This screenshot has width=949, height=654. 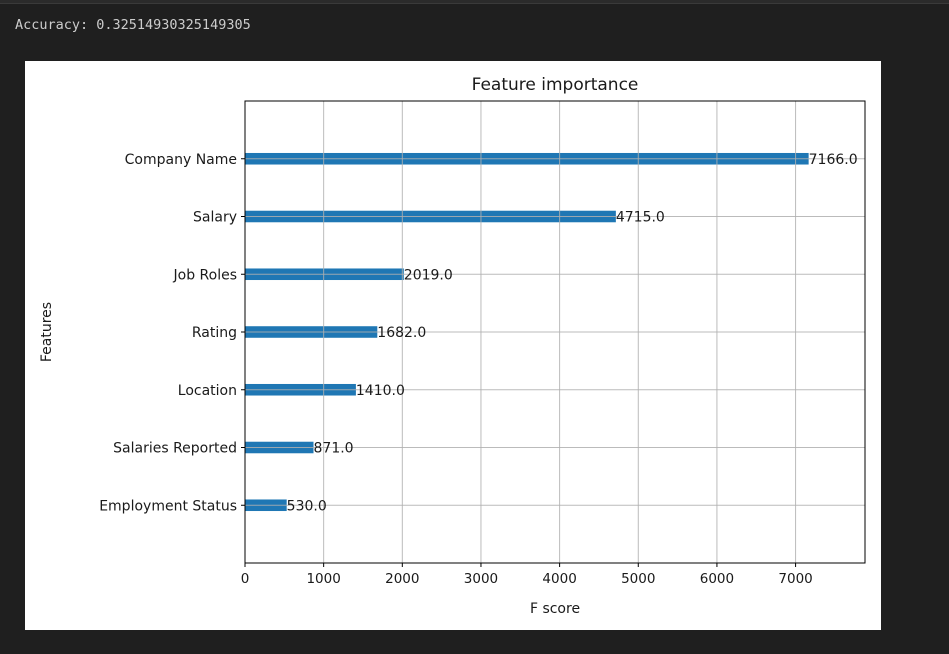 What do you see at coordinates (47, 332) in the screenshot?
I see `y-axis-label: Features` at bounding box center [47, 332].